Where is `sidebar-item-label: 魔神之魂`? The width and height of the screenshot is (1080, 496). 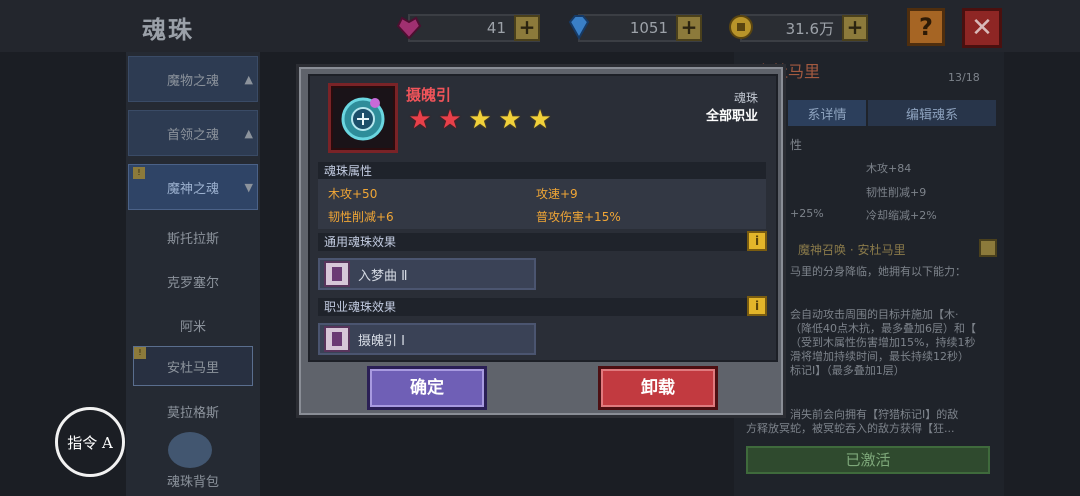
sidebar-item-label: 魔神之魂 is located at coordinates (192, 189).